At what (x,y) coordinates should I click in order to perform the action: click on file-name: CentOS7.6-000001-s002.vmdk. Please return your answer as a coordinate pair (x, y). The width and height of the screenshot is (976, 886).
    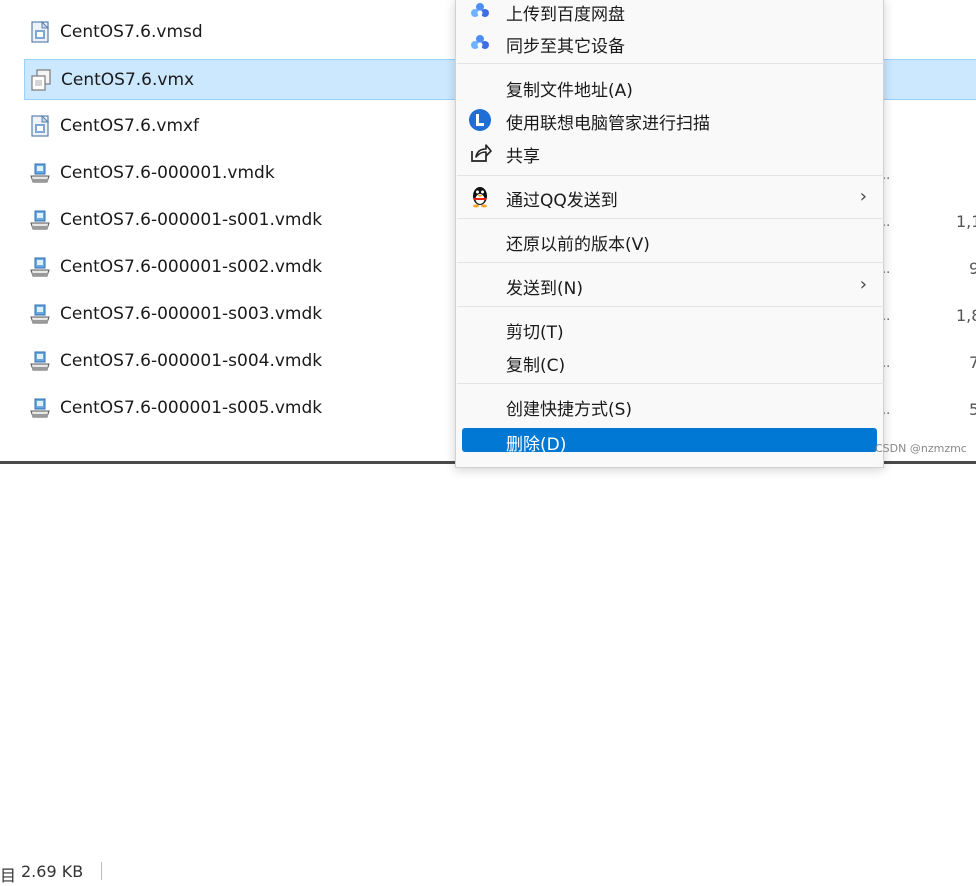
    Looking at the image, I should click on (191, 267).